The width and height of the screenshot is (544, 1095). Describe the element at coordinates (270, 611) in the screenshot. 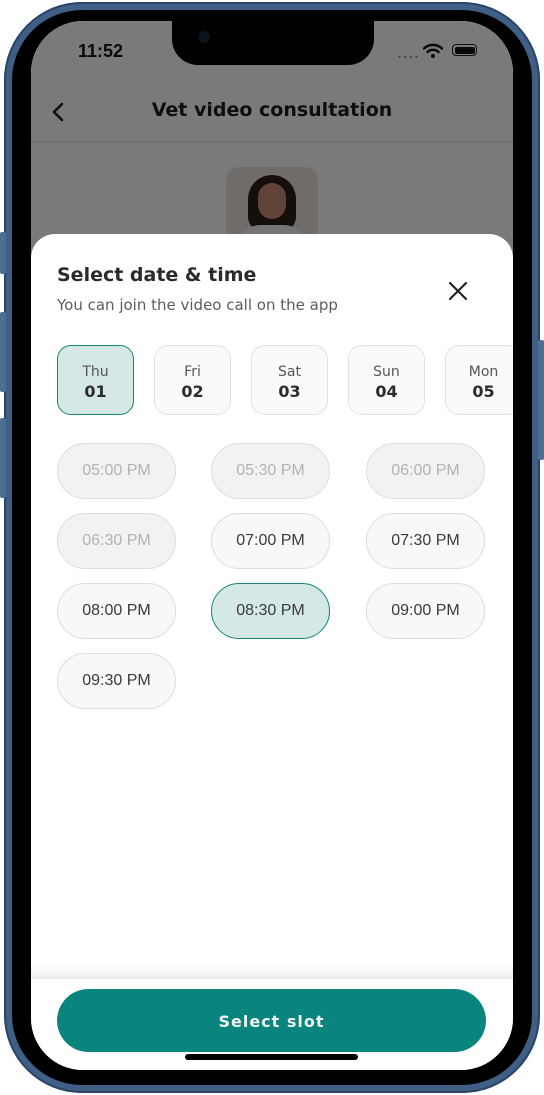

I see `time-slot: 08:30 PM` at that location.